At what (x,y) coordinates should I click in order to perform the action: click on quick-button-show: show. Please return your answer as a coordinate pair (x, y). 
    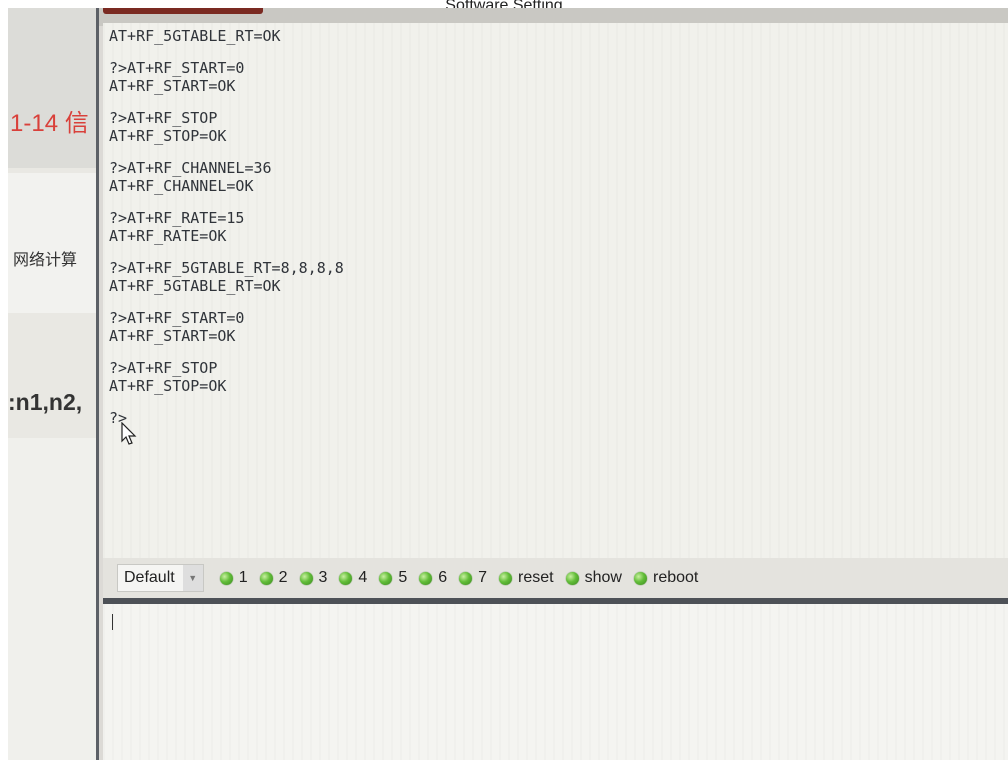
    Looking at the image, I should click on (593, 578).